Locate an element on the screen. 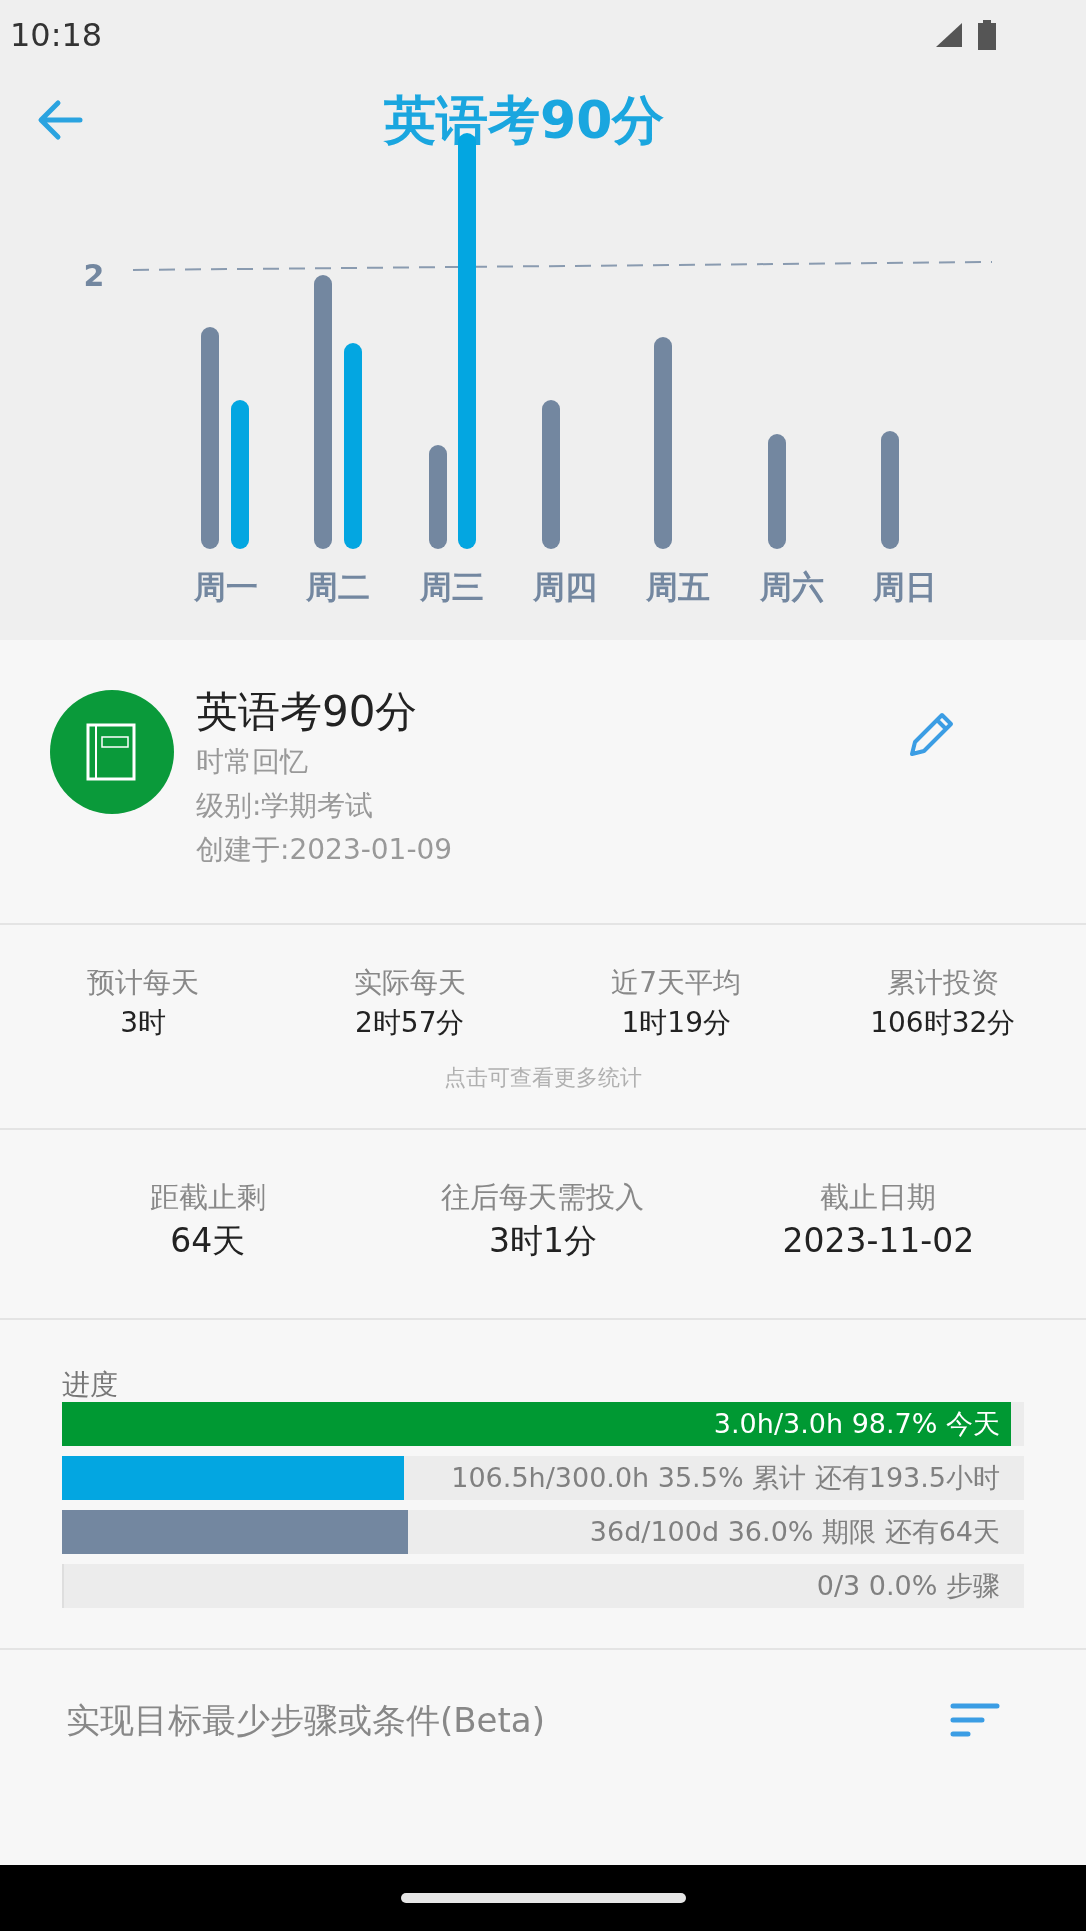 Image resolution: width=1086 pixels, height=1931 pixels. day-label: 周一 is located at coordinates (226, 587).